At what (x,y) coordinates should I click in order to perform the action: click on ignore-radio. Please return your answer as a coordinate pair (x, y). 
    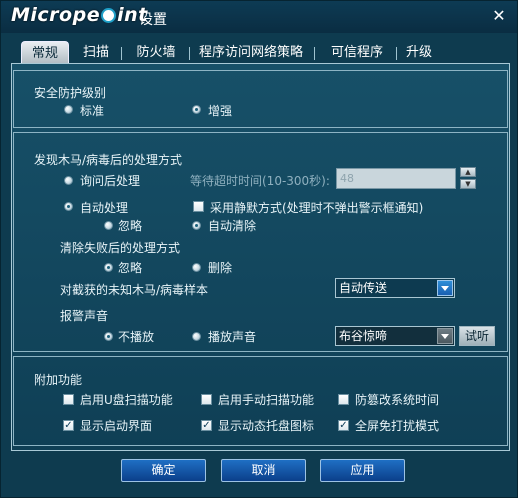
    Looking at the image, I should click on (108, 225).